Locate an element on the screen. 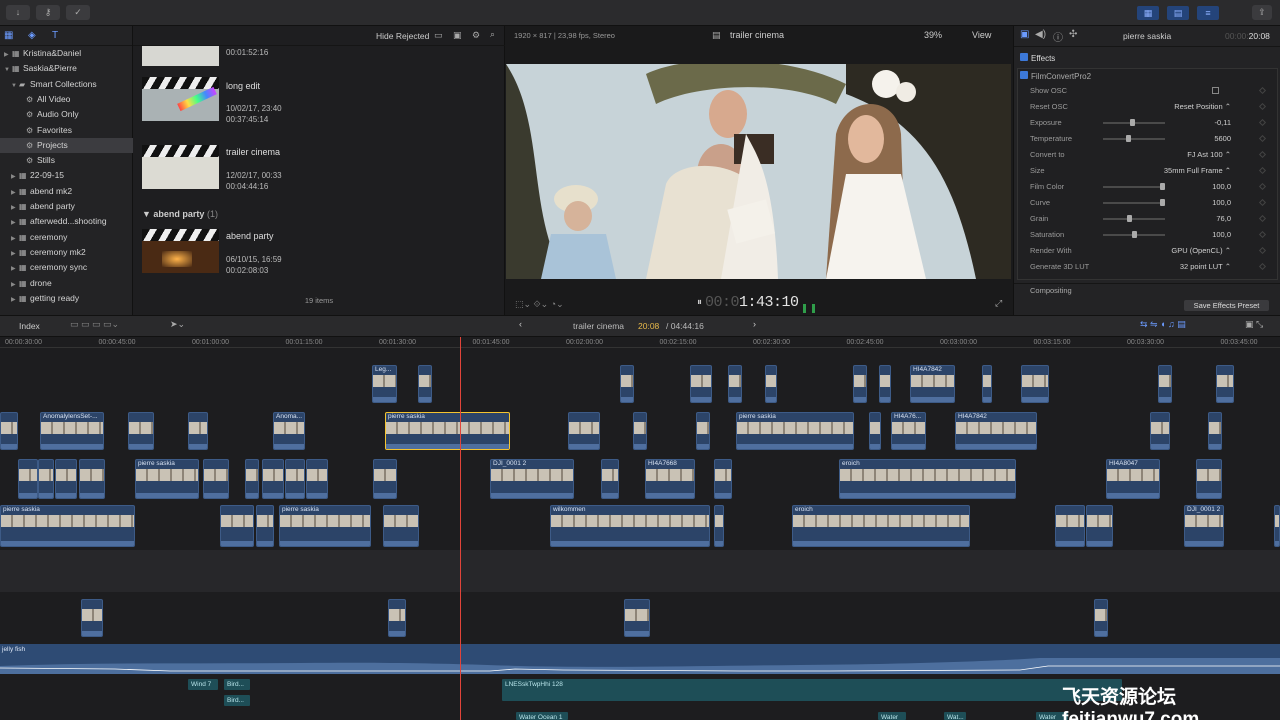 Image resolution: width=1280 pixels, height=720 pixels. save-effects-preset-button: Save Effects Preset is located at coordinates (1226, 305).